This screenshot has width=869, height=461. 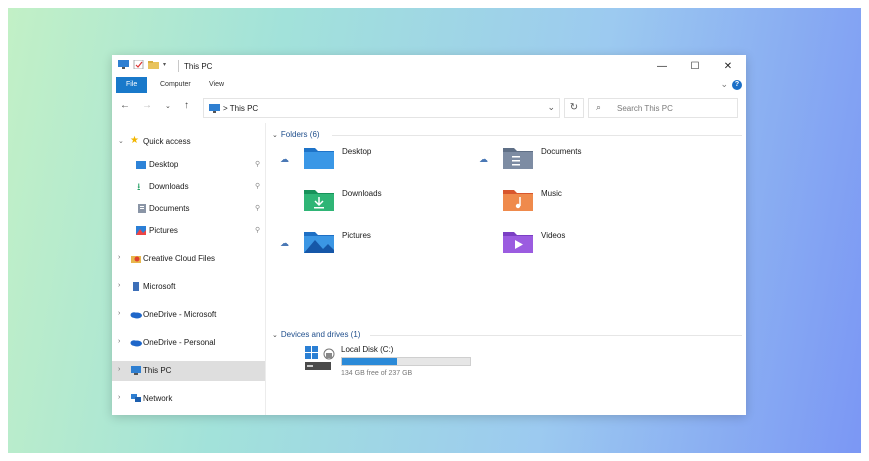 I want to click on sidebar-item-downloads: ⭳ Downloads ⚲, so click(x=188, y=187).